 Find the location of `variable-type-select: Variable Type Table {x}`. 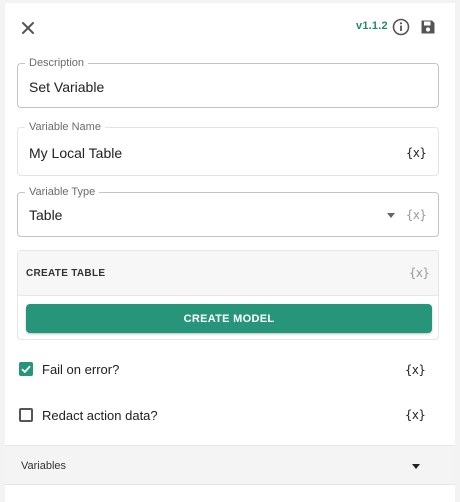

variable-type-select: Variable Type Table {x} is located at coordinates (228, 211).